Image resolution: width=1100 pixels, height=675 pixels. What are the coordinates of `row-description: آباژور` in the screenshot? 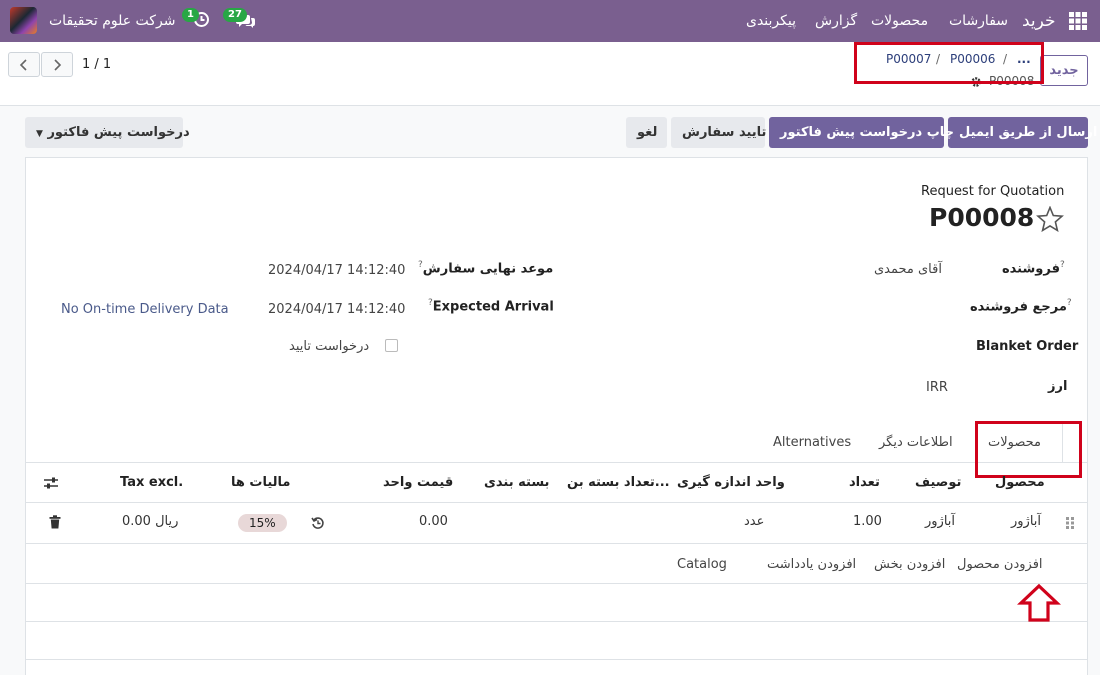 It's located at (940, 521).